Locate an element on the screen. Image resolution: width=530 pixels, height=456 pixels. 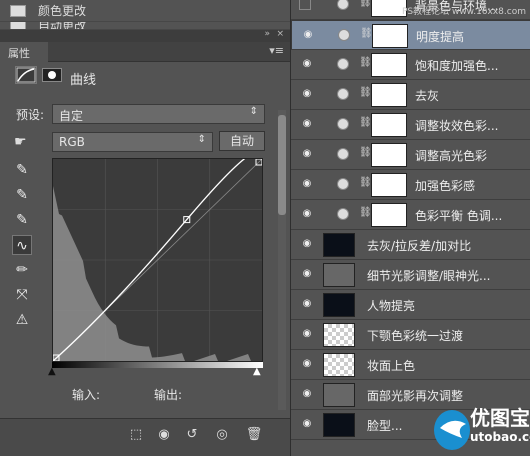
properties-footer: ⬚ ◉ ↺ ◎ 🗑 is located at coordinates (145, 437).